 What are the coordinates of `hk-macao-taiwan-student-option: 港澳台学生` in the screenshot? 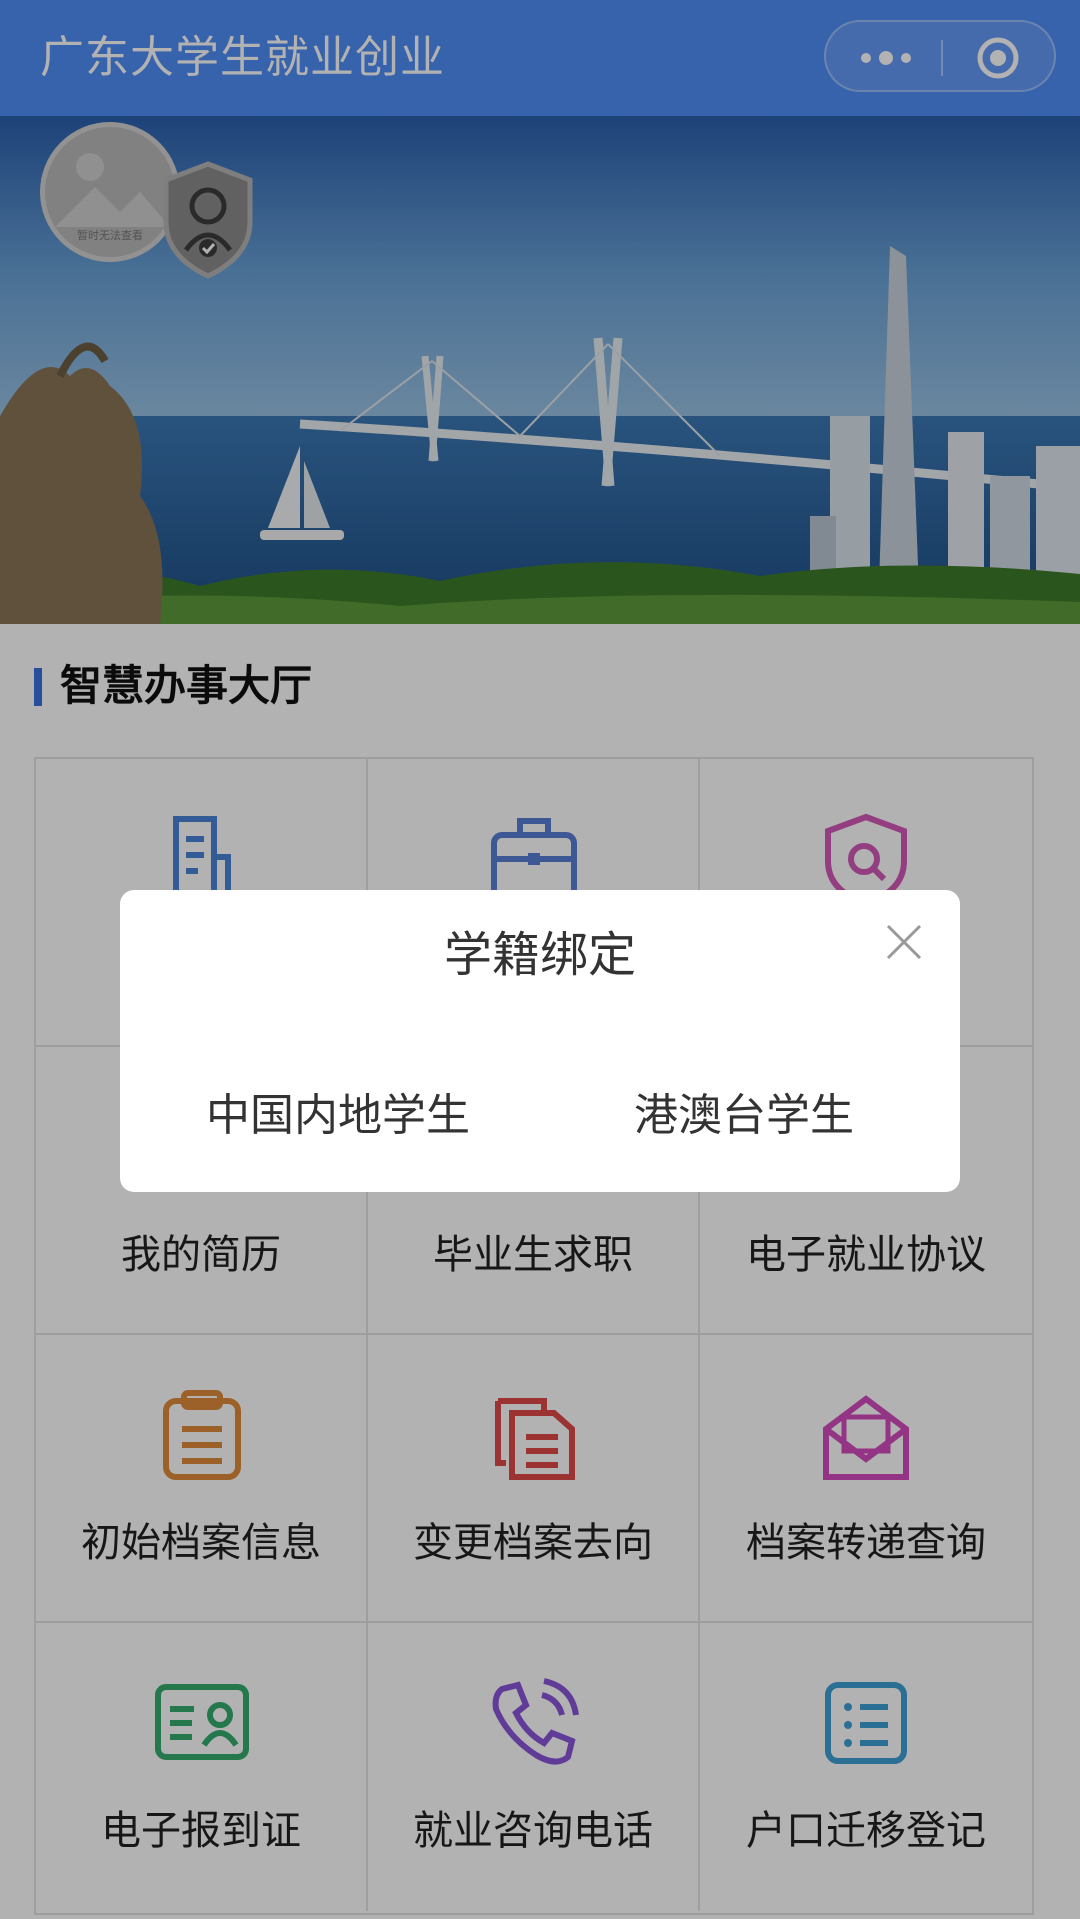 It's located at (744, 1116).